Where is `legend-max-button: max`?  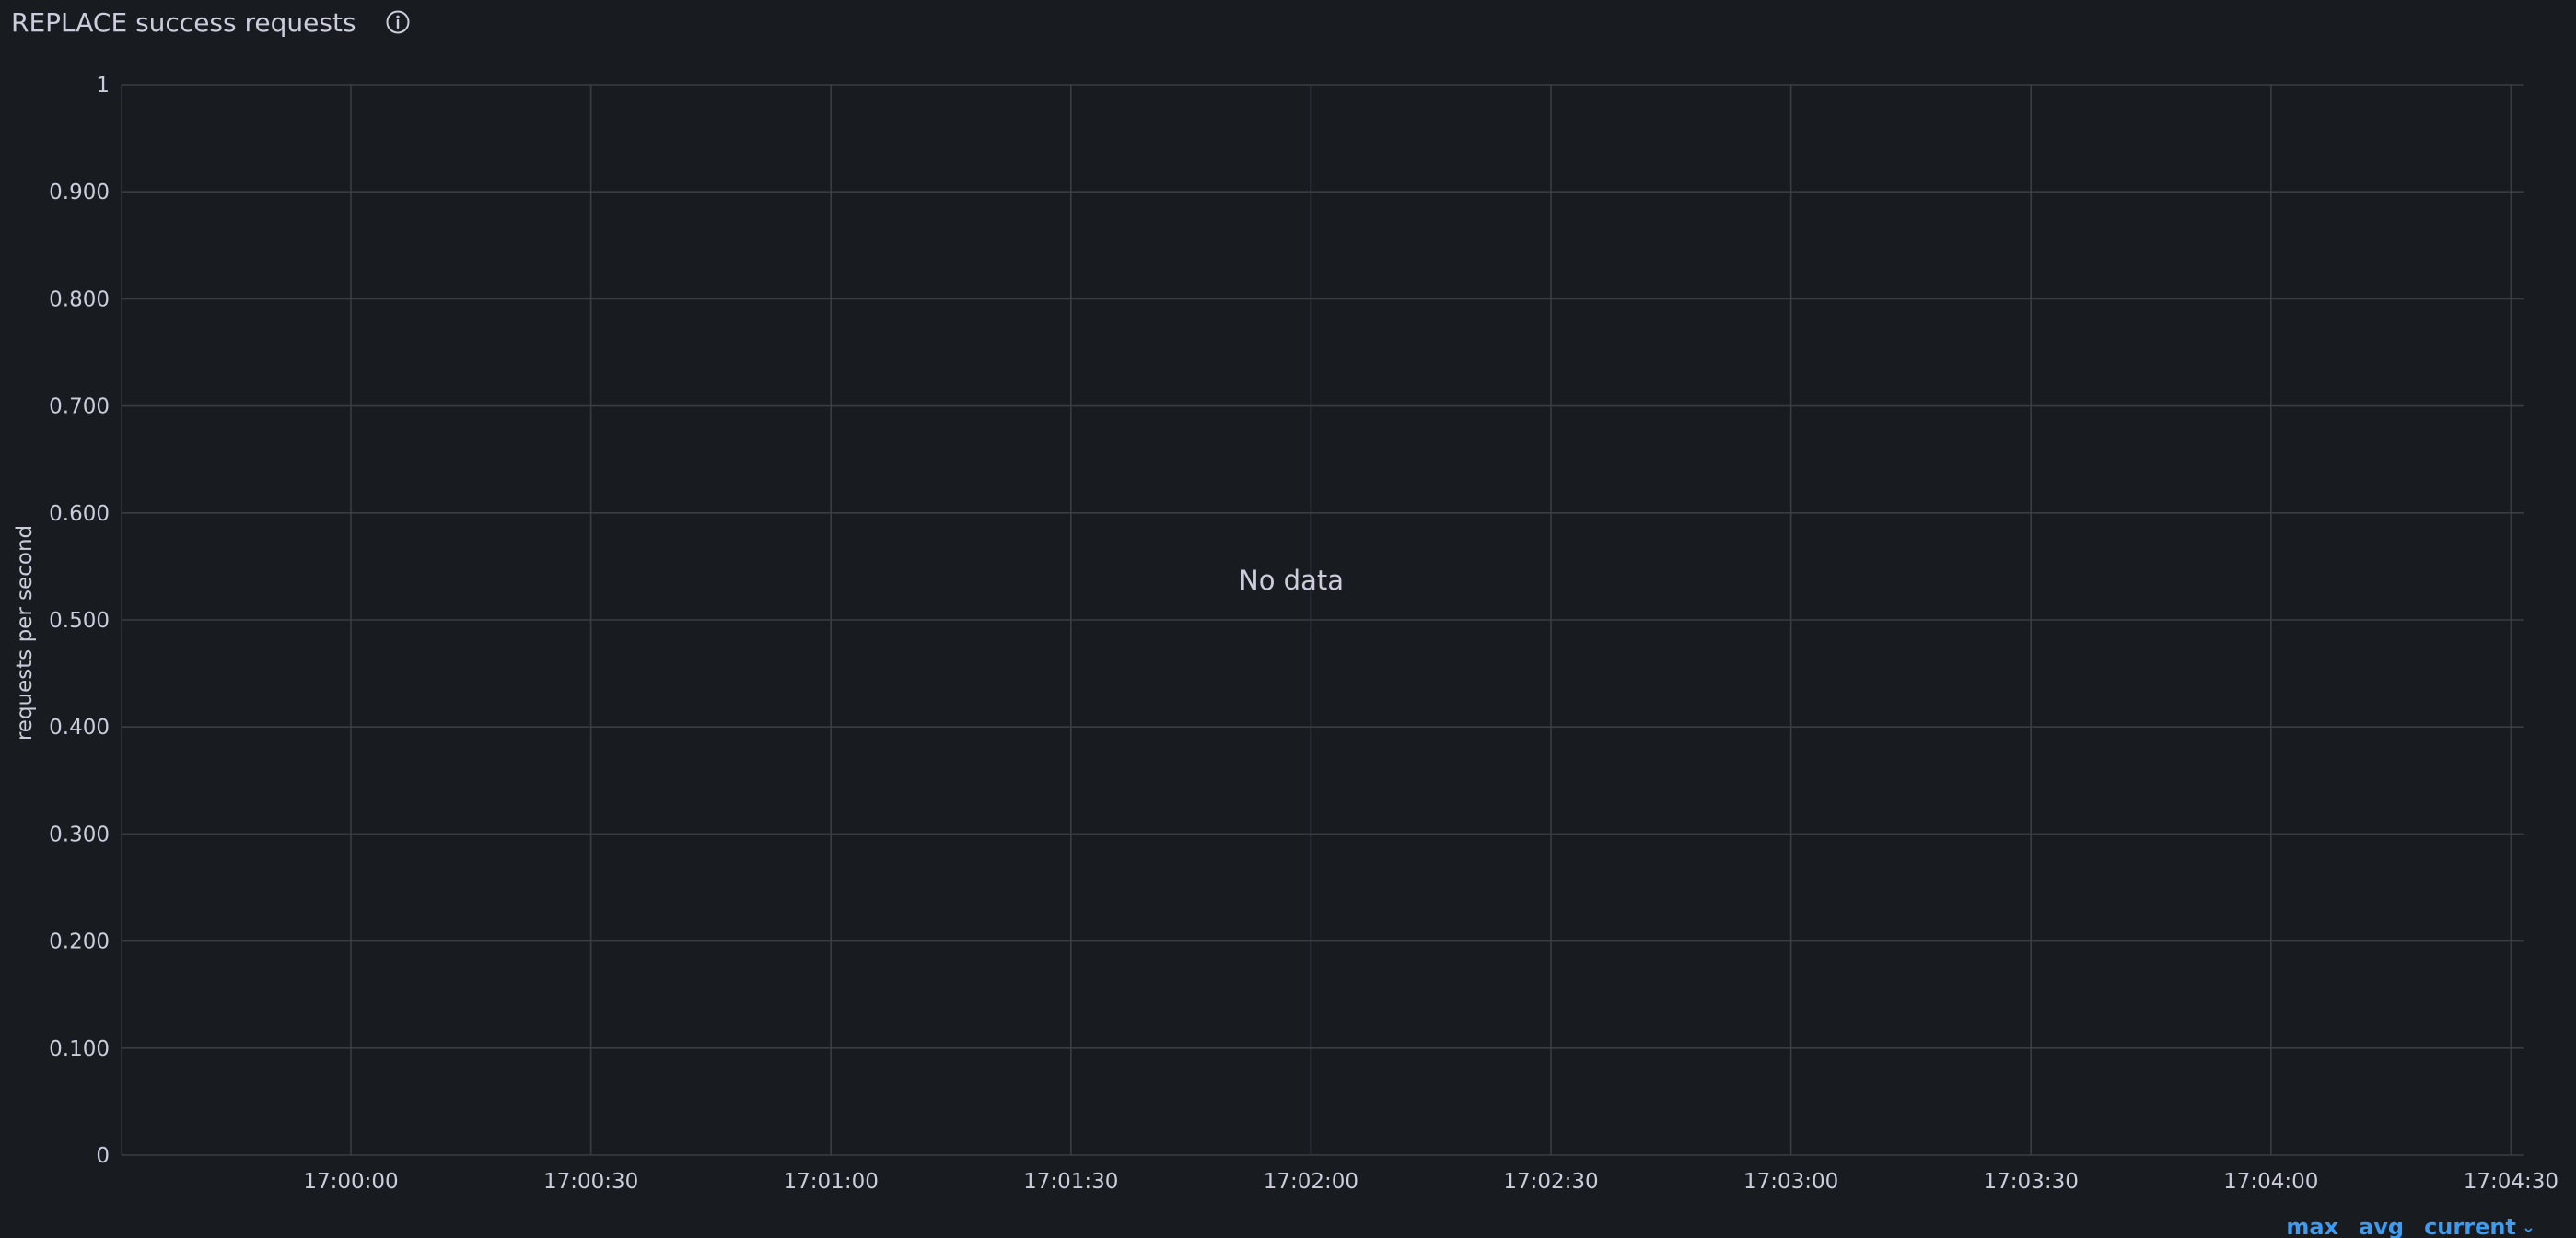
legend-max-button: max is located at coordinates (2312, 1226).